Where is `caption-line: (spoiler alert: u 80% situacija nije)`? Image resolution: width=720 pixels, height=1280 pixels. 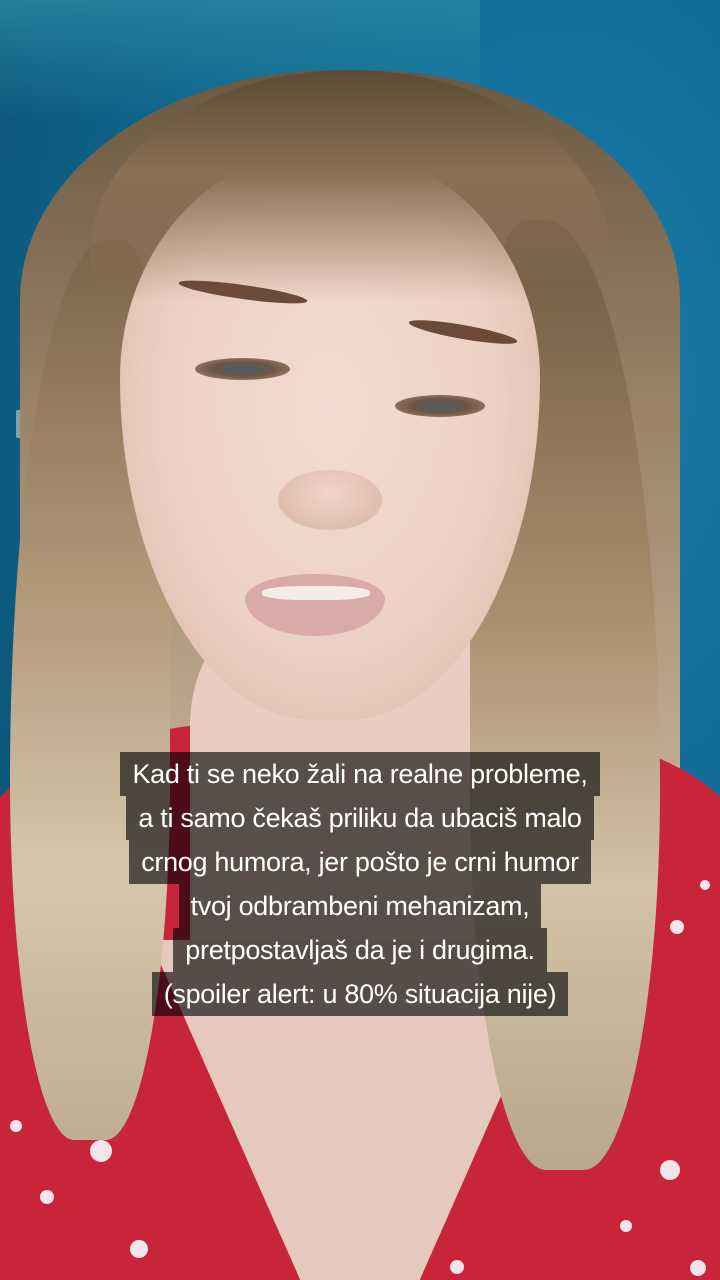 caption-line: (spoiler alert: u 80% situacija nije) is located at coordinates (360, 994).